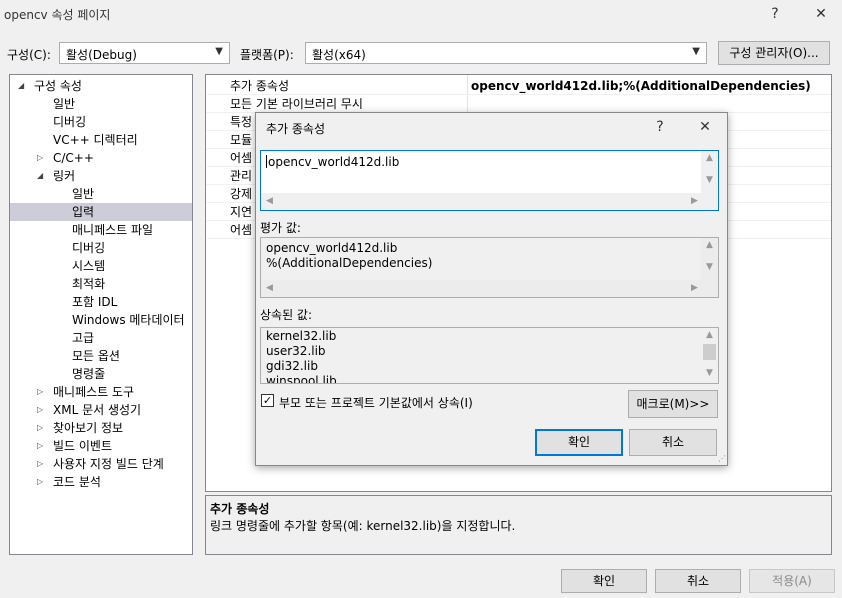  What do you see at coordinates (101, 212) in the screenshot?
I see `tree-item-linker-input: 입력` at bounding box center [101, 212].